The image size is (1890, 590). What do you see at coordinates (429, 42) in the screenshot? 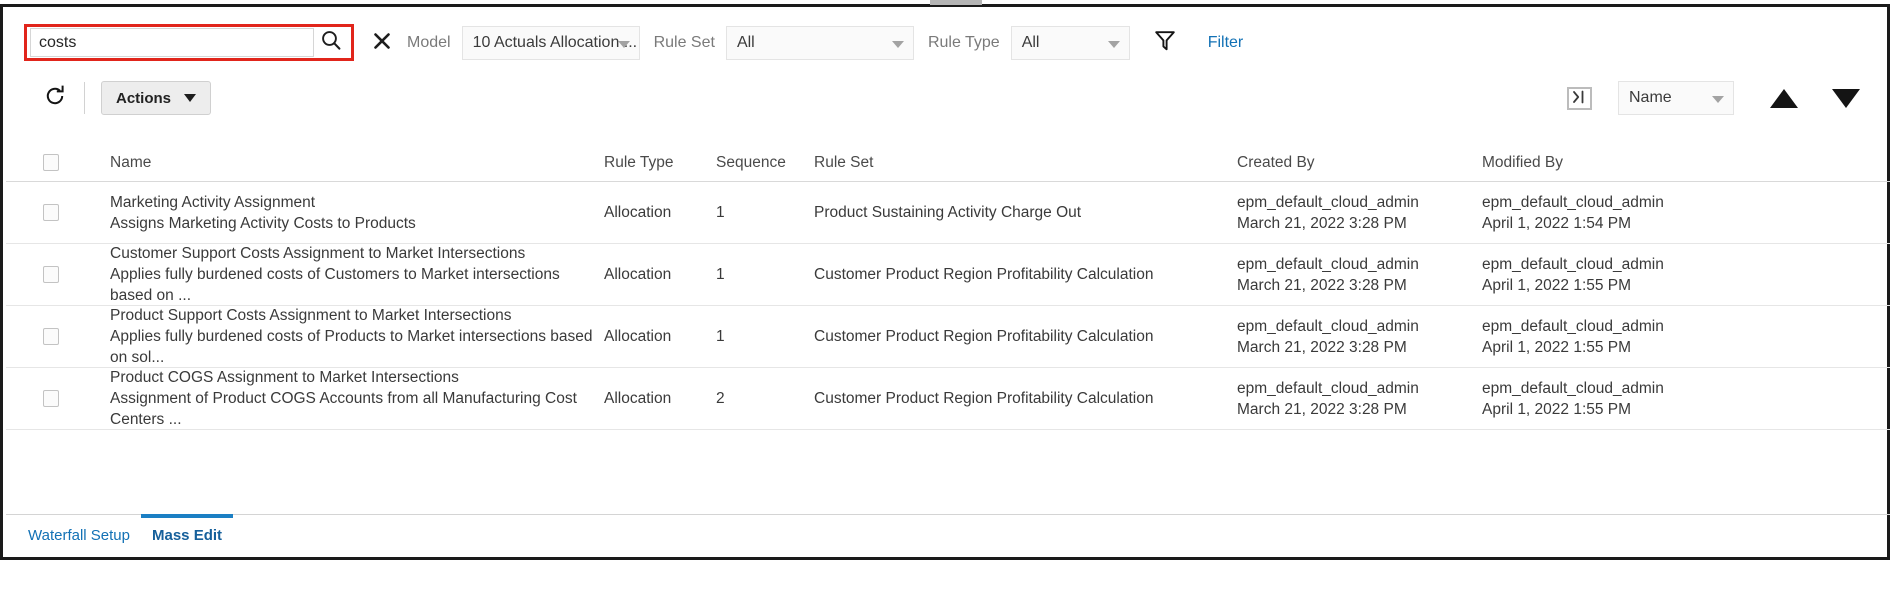
I see `model-label: Model` at bounding box center [429, 42].